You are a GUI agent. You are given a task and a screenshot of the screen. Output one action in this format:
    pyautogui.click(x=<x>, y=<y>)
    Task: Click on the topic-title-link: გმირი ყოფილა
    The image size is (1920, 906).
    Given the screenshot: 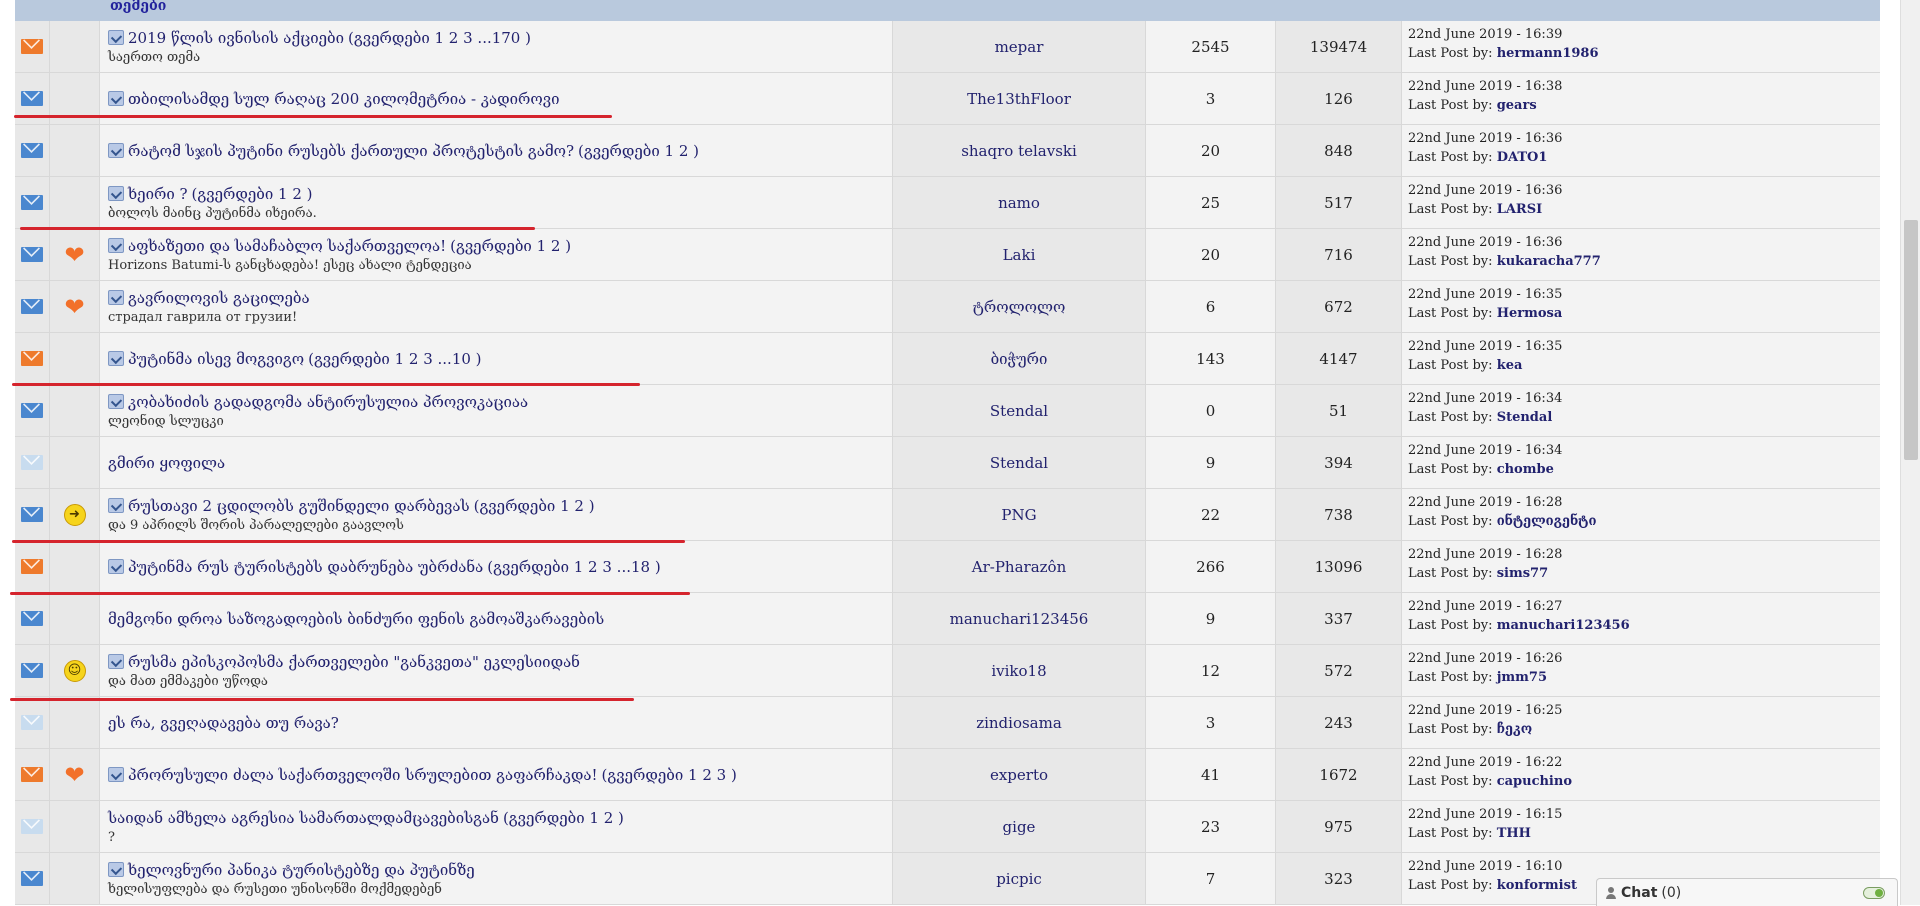 What is the action you would take?
    pyautogui.click(x=166, y=463)
    